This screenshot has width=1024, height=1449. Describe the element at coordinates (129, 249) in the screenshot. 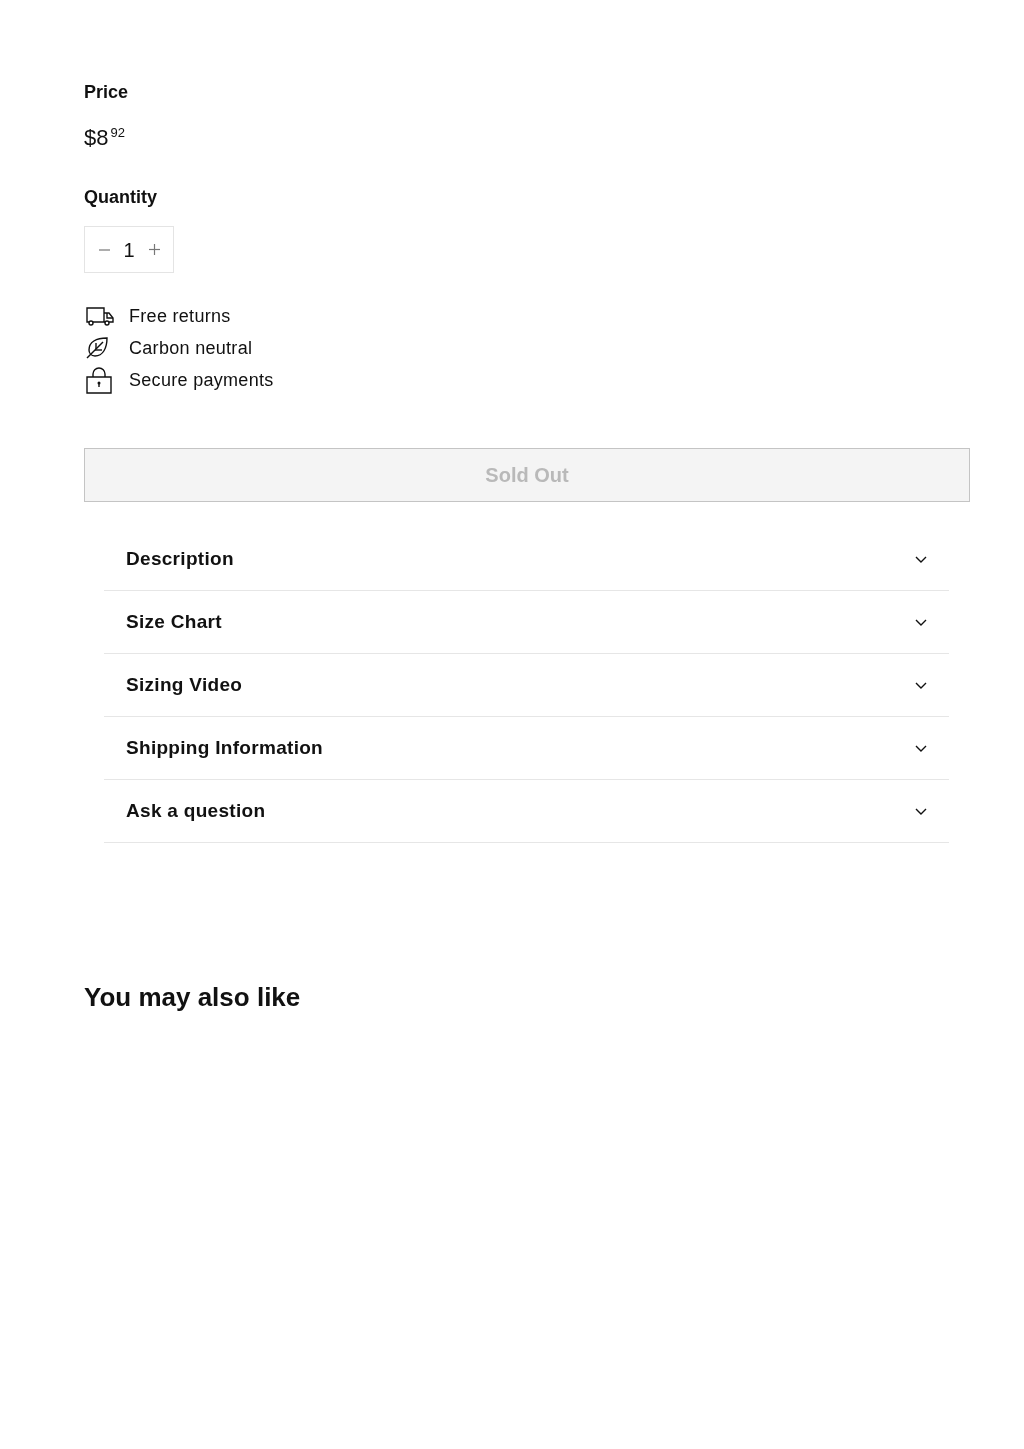

I see `quantity-input: 1` at that location.